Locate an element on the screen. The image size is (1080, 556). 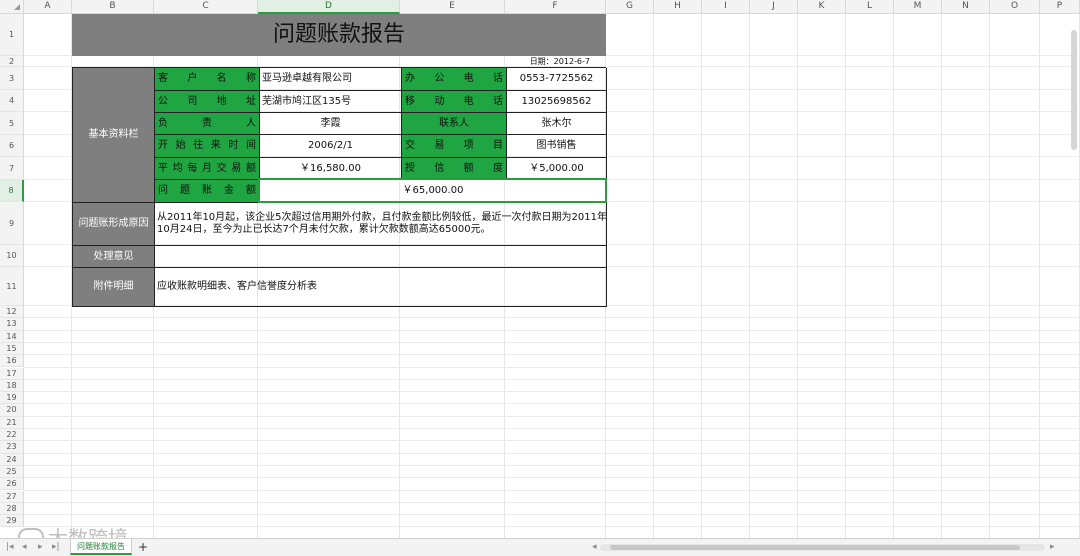
column-header-D: D is located at coordinates (329, 7).